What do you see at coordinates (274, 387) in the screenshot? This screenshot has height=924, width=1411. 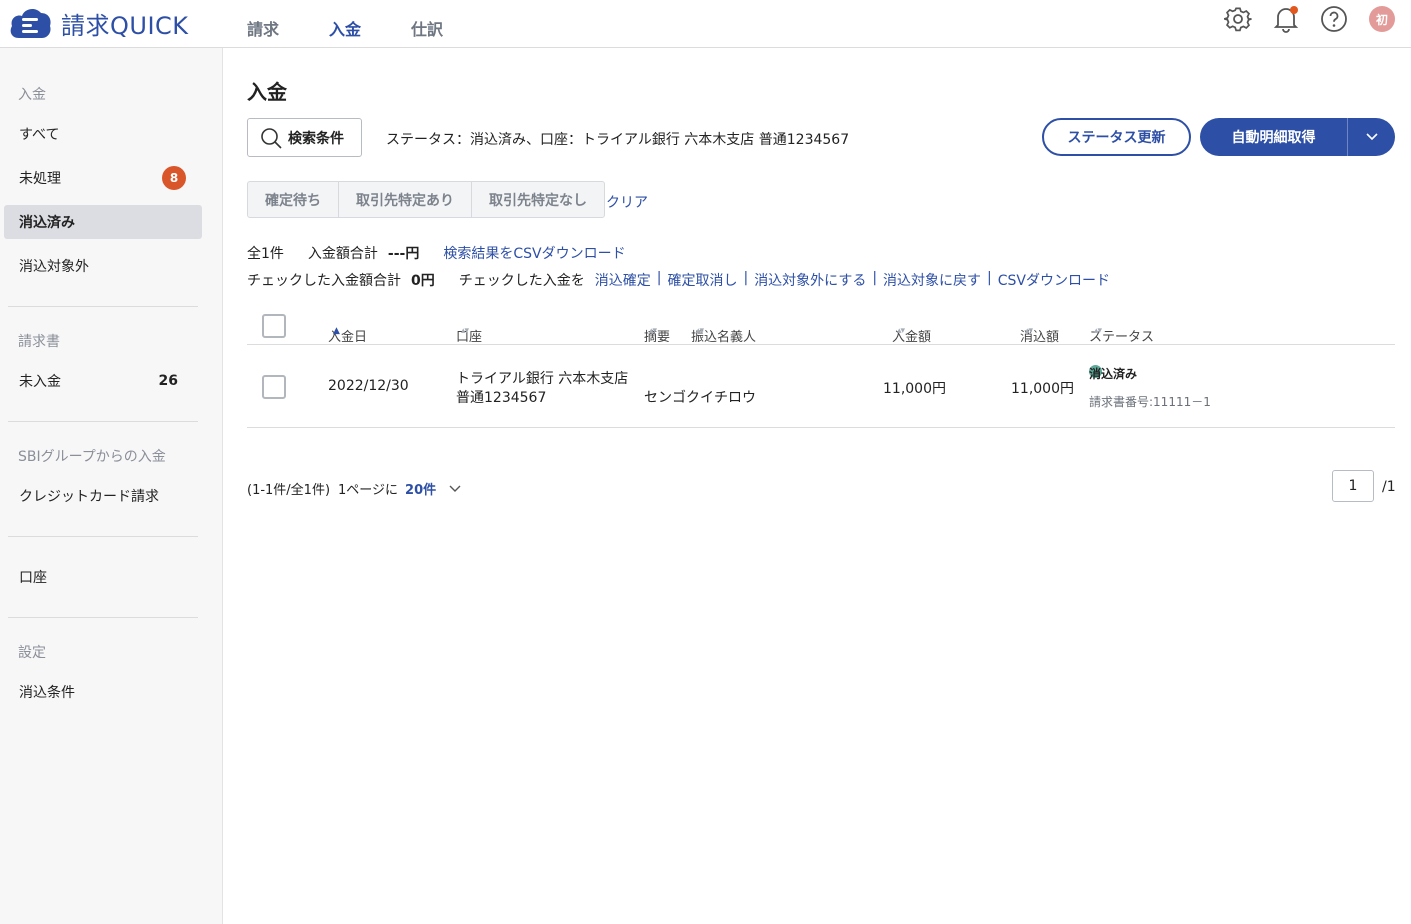 I see `row-checkbox` at bounding box center [274, 387].